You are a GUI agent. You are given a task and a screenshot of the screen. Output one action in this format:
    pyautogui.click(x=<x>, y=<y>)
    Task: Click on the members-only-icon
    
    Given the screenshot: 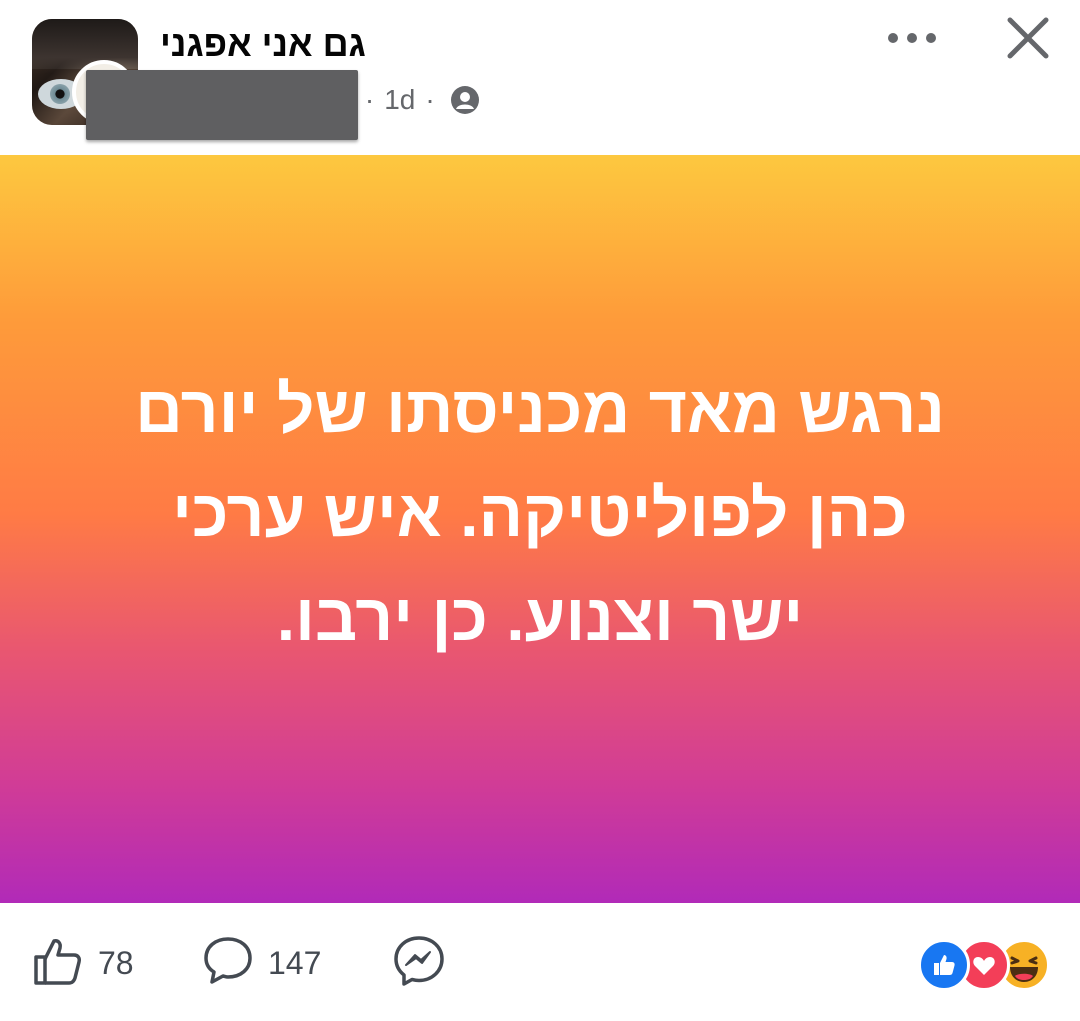 What is the action you would take?
    pyautogui.click(x=465, y=100)
    